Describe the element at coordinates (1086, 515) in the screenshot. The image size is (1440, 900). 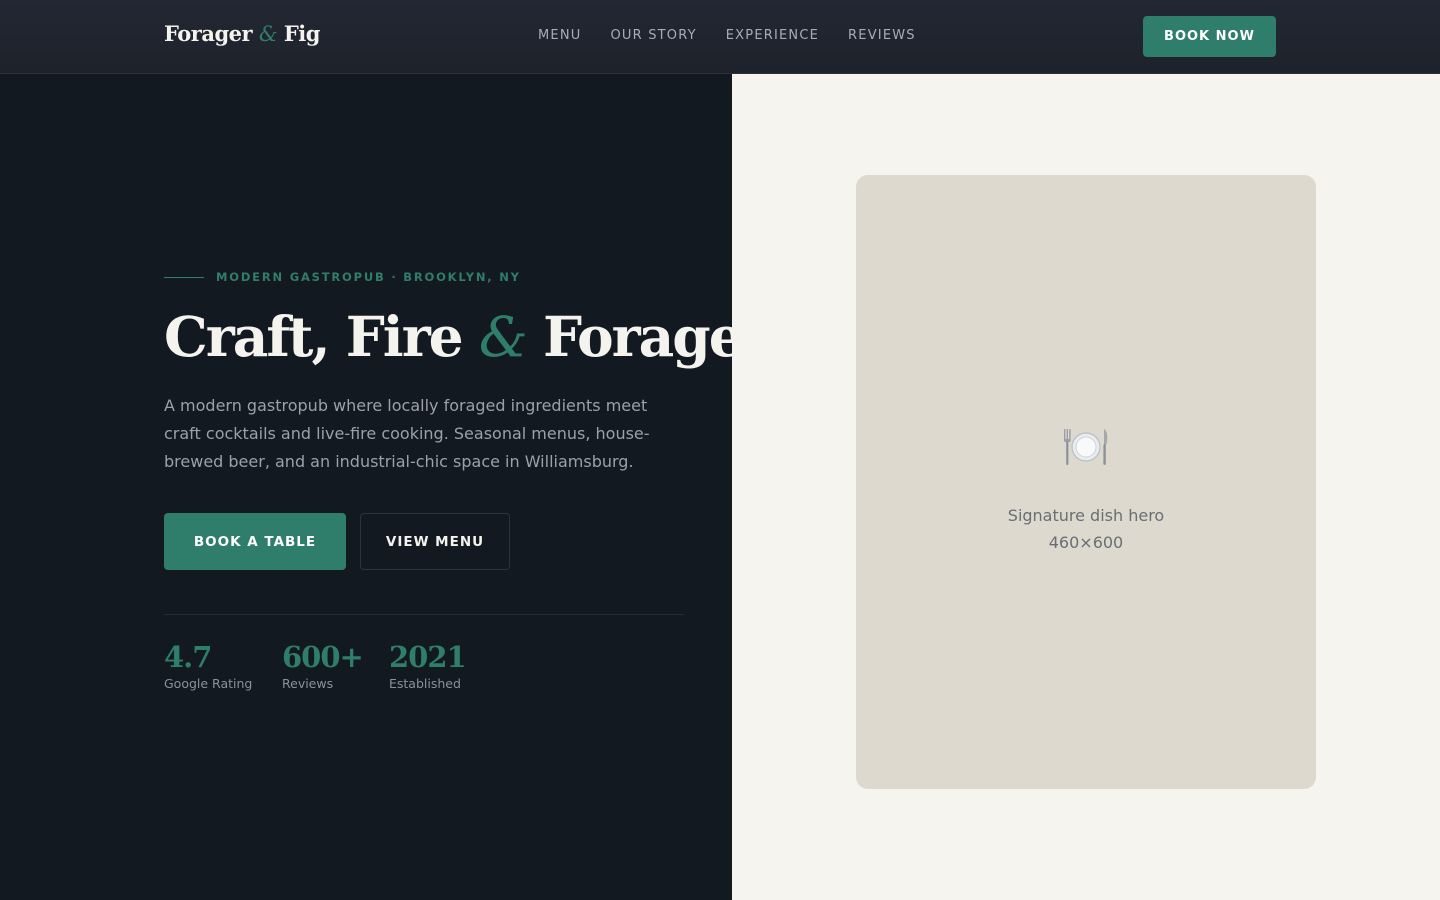
I see `caption-line1: Signature dish hero` at that location.